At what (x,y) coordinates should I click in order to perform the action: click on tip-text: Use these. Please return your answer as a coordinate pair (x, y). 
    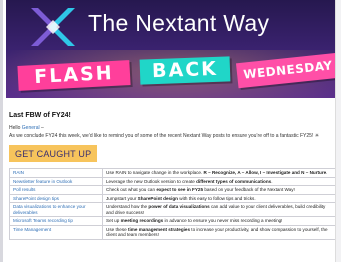
    Looking at the image, I should click on (117, 229).